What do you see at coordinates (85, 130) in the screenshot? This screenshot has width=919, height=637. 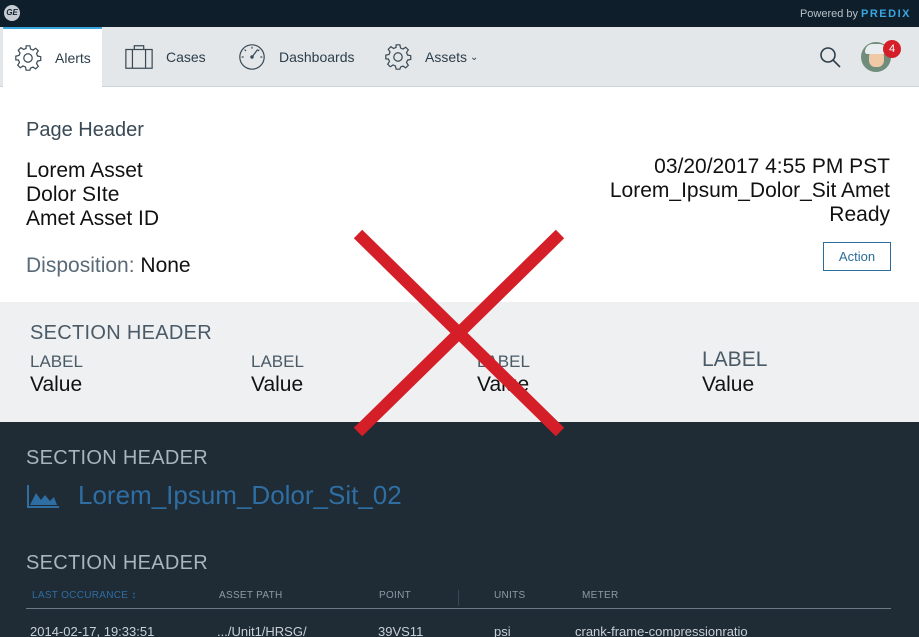 I see `page-title: Page Header` at bounding box center [85, 130].